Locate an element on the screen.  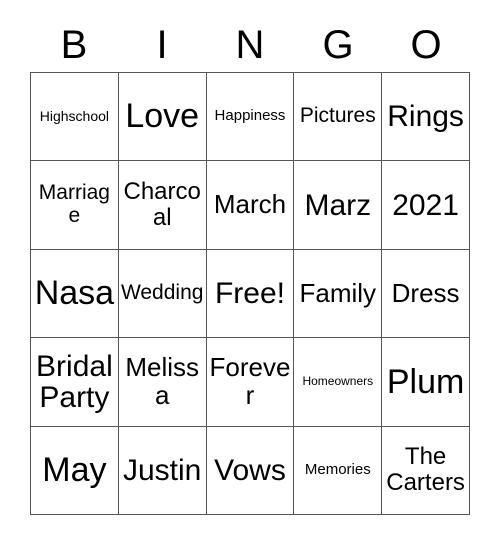
bingo-cell: Marz is located at coordinates (338, 205).